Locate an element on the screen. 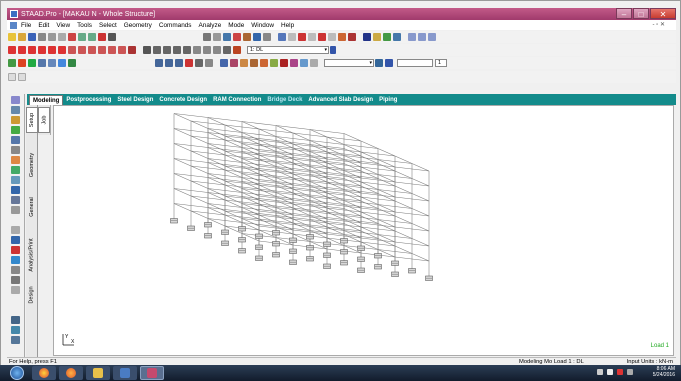 The height and width of the screenshot is (381, 681). load-table-icon is located at coordinates (15, 190).